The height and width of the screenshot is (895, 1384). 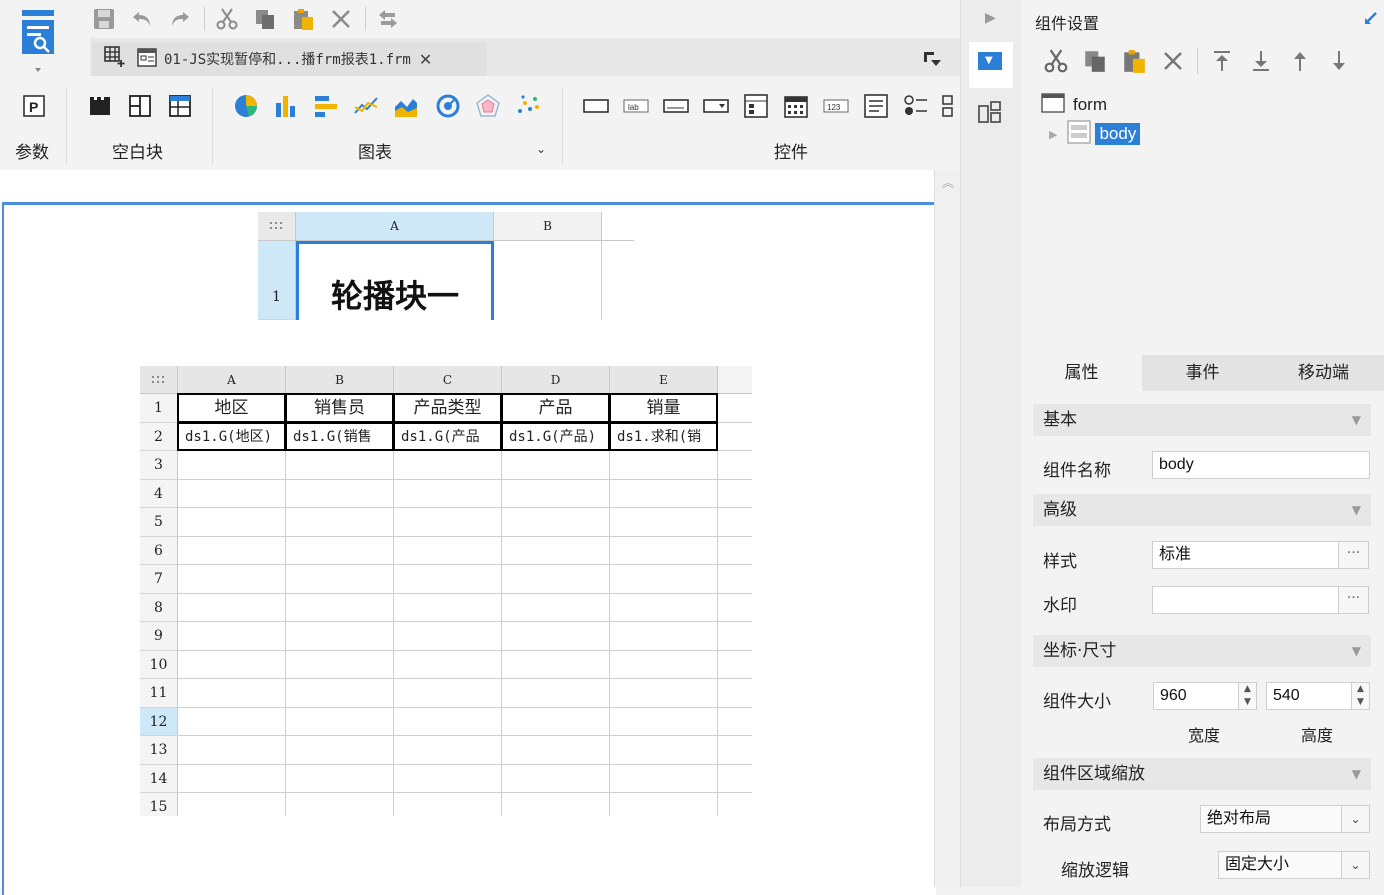 I want to click on column-header-extra, so click(x=735, y=380).